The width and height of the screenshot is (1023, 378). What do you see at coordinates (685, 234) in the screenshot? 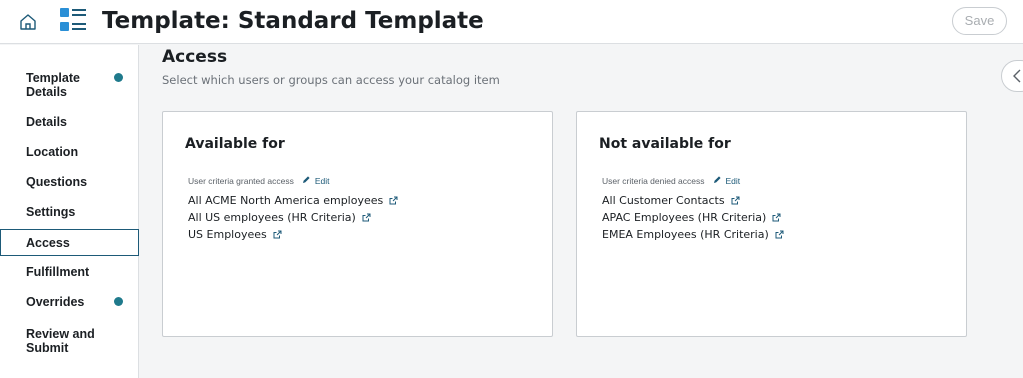
I see `criteria-name: EMEA Employees (HR Criteria)` at bounding box center [685, 234].